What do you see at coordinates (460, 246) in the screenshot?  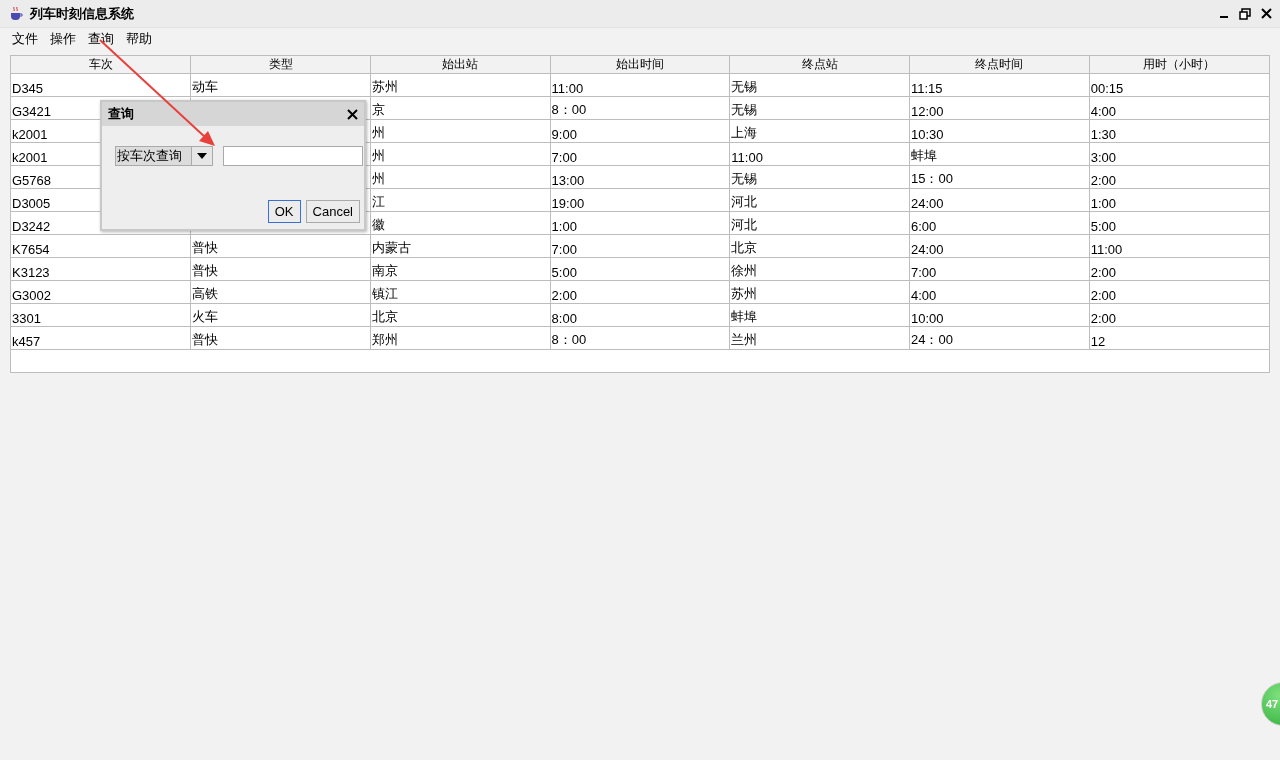 I see `table-cell: 内蒙古` at bounding box center [460, 246].